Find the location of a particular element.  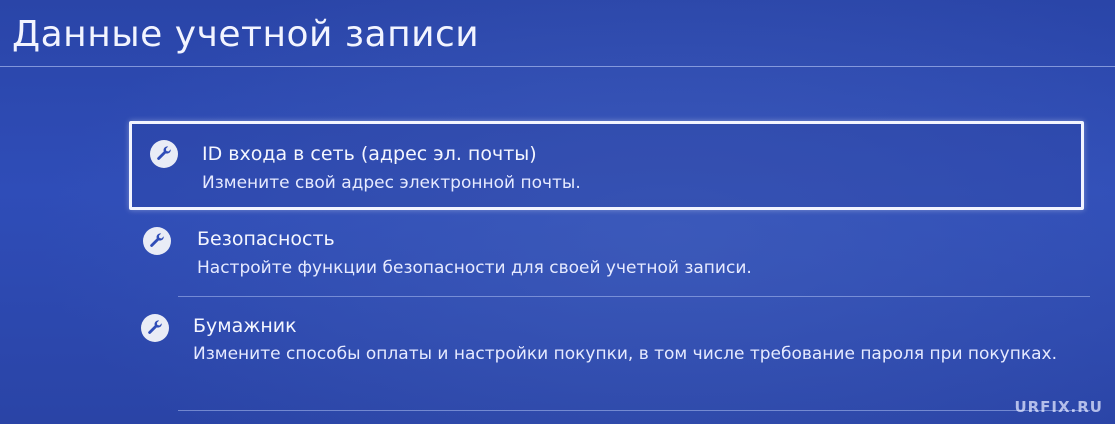

menu-item-description: Измените свой адрес электронной почты. is located at coordinates (391, 183).